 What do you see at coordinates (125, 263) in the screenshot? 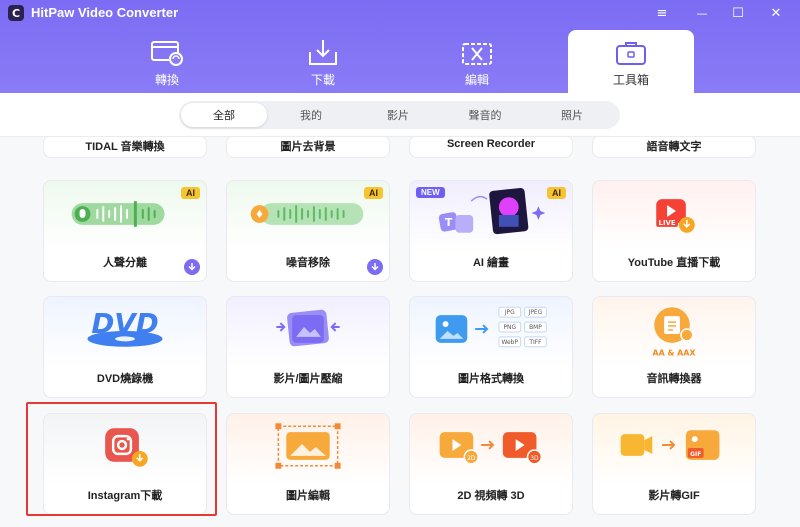
I see `tool-name: 人聲分離` at bounding box center [125, 263].